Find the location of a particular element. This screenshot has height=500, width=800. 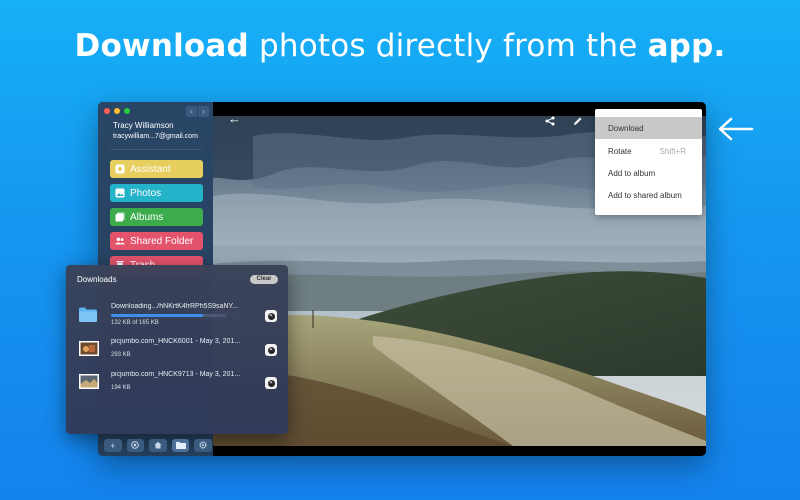

clear-downloads-button: Clear is located at coordinates (264, 279).